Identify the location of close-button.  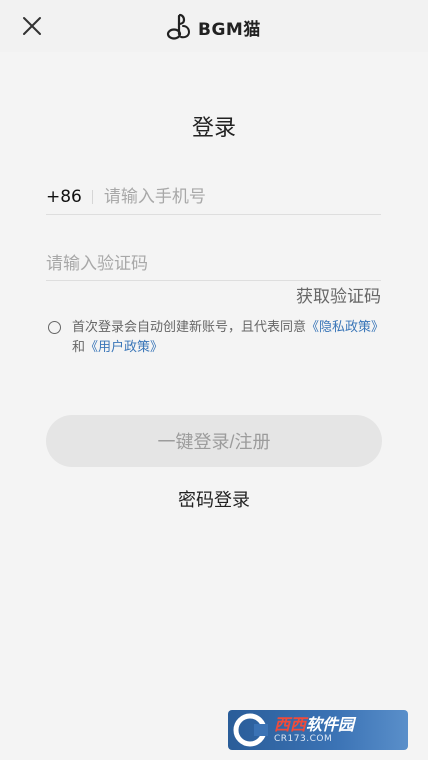
(32, 26).